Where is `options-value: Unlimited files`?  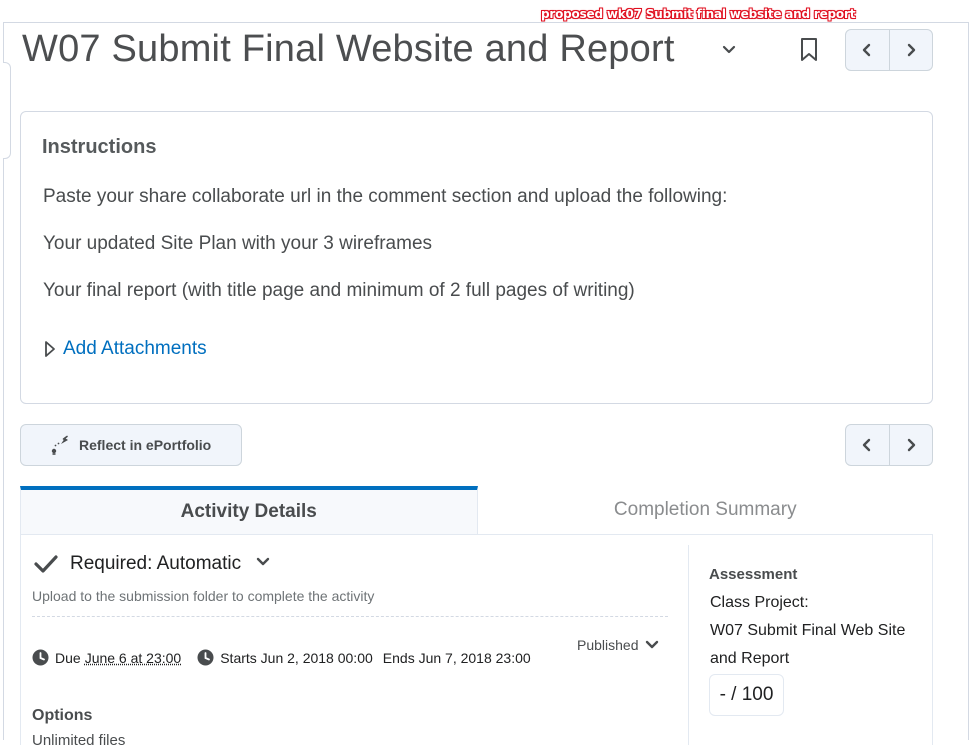 options-value: Unlimited files is located at coordinates (79, 740).